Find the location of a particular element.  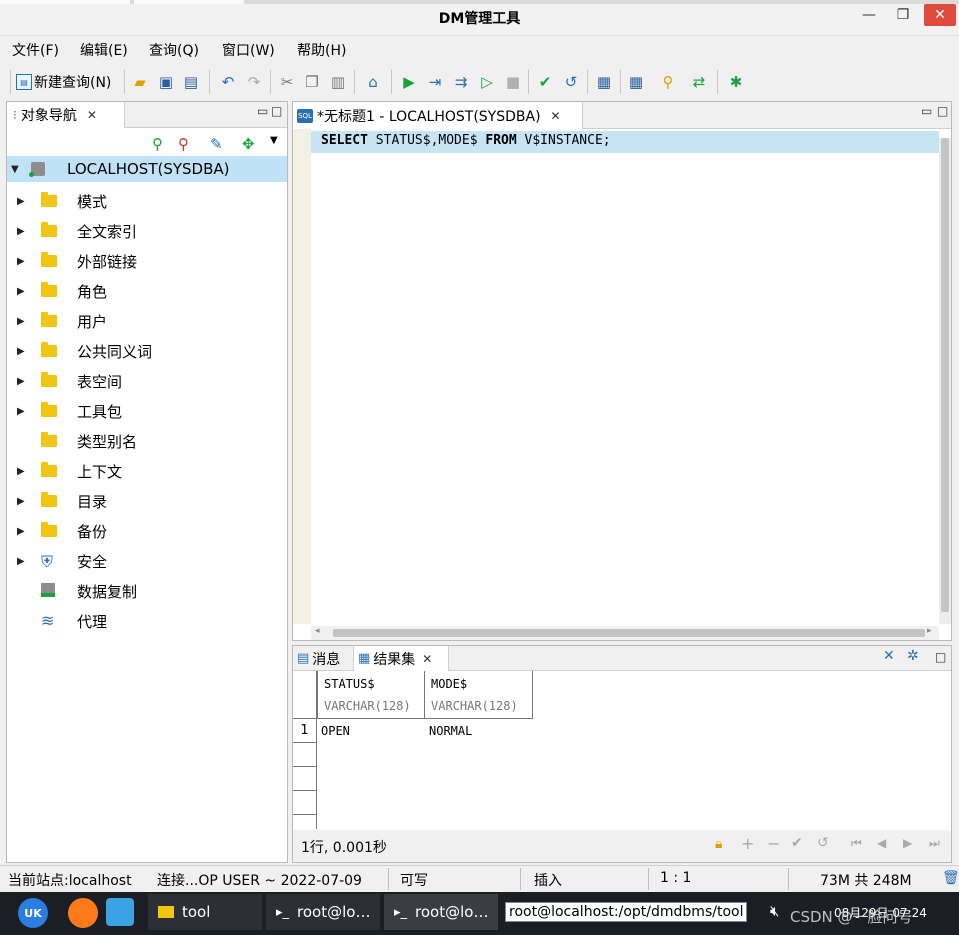

disconnect-icon: ⚲ is located at coordinates (183, 144).